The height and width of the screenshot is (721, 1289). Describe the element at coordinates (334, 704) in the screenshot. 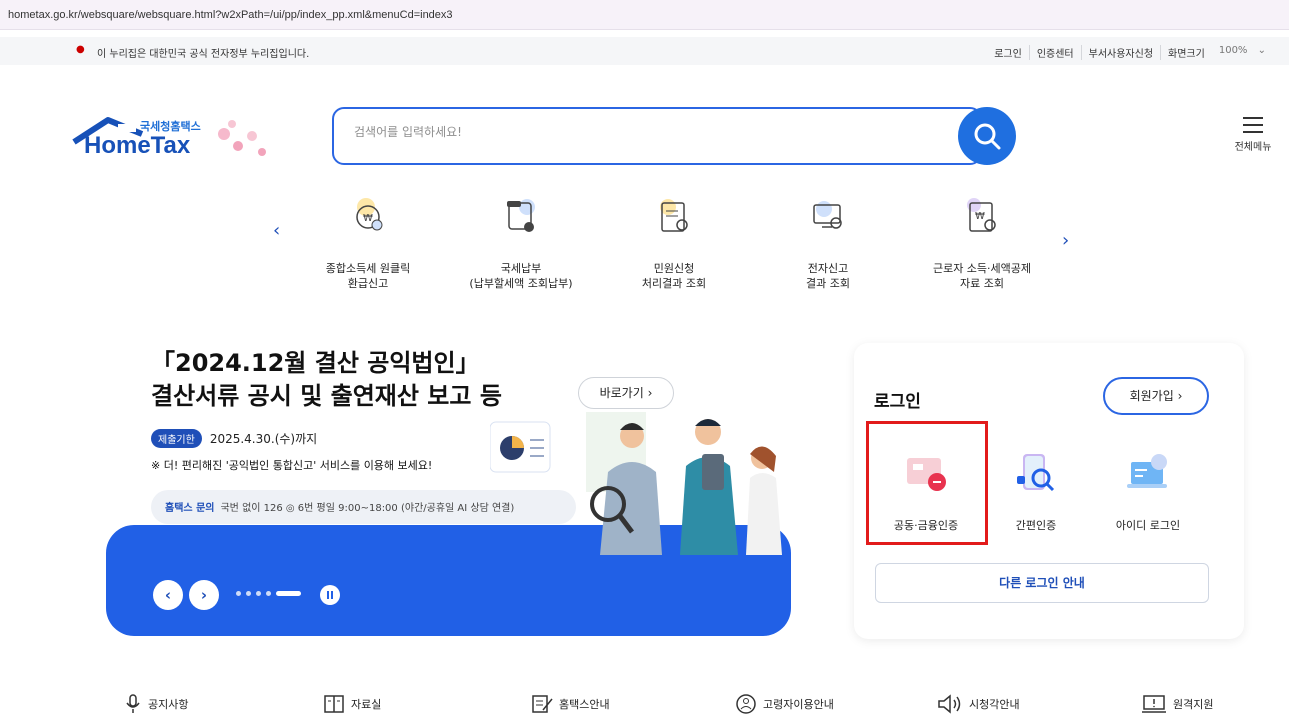

I see `archive-icon` at that location.